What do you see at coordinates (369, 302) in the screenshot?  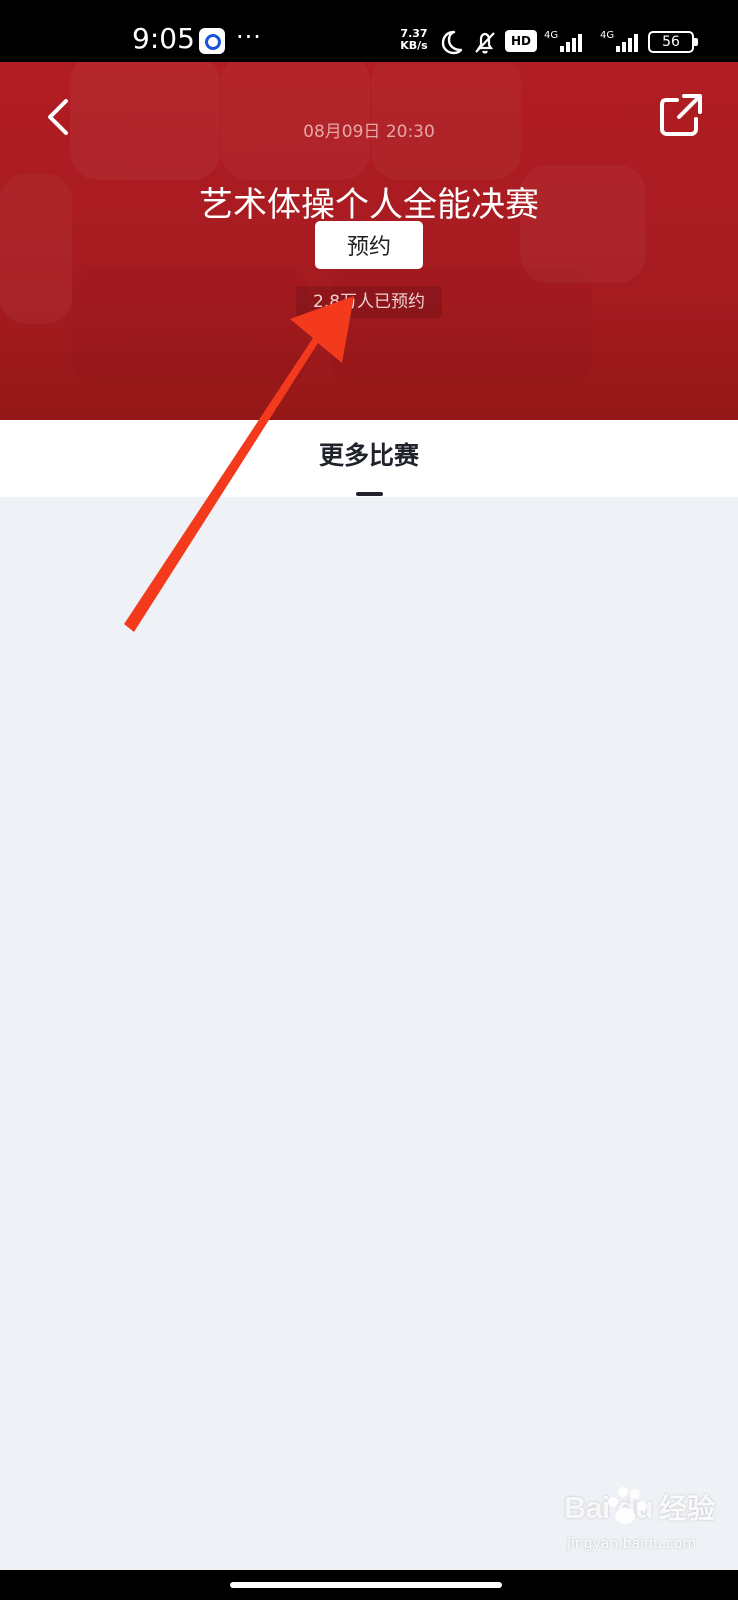 I see `reserved-count: 2.8万人已预约` at bounding box center [369, 302].